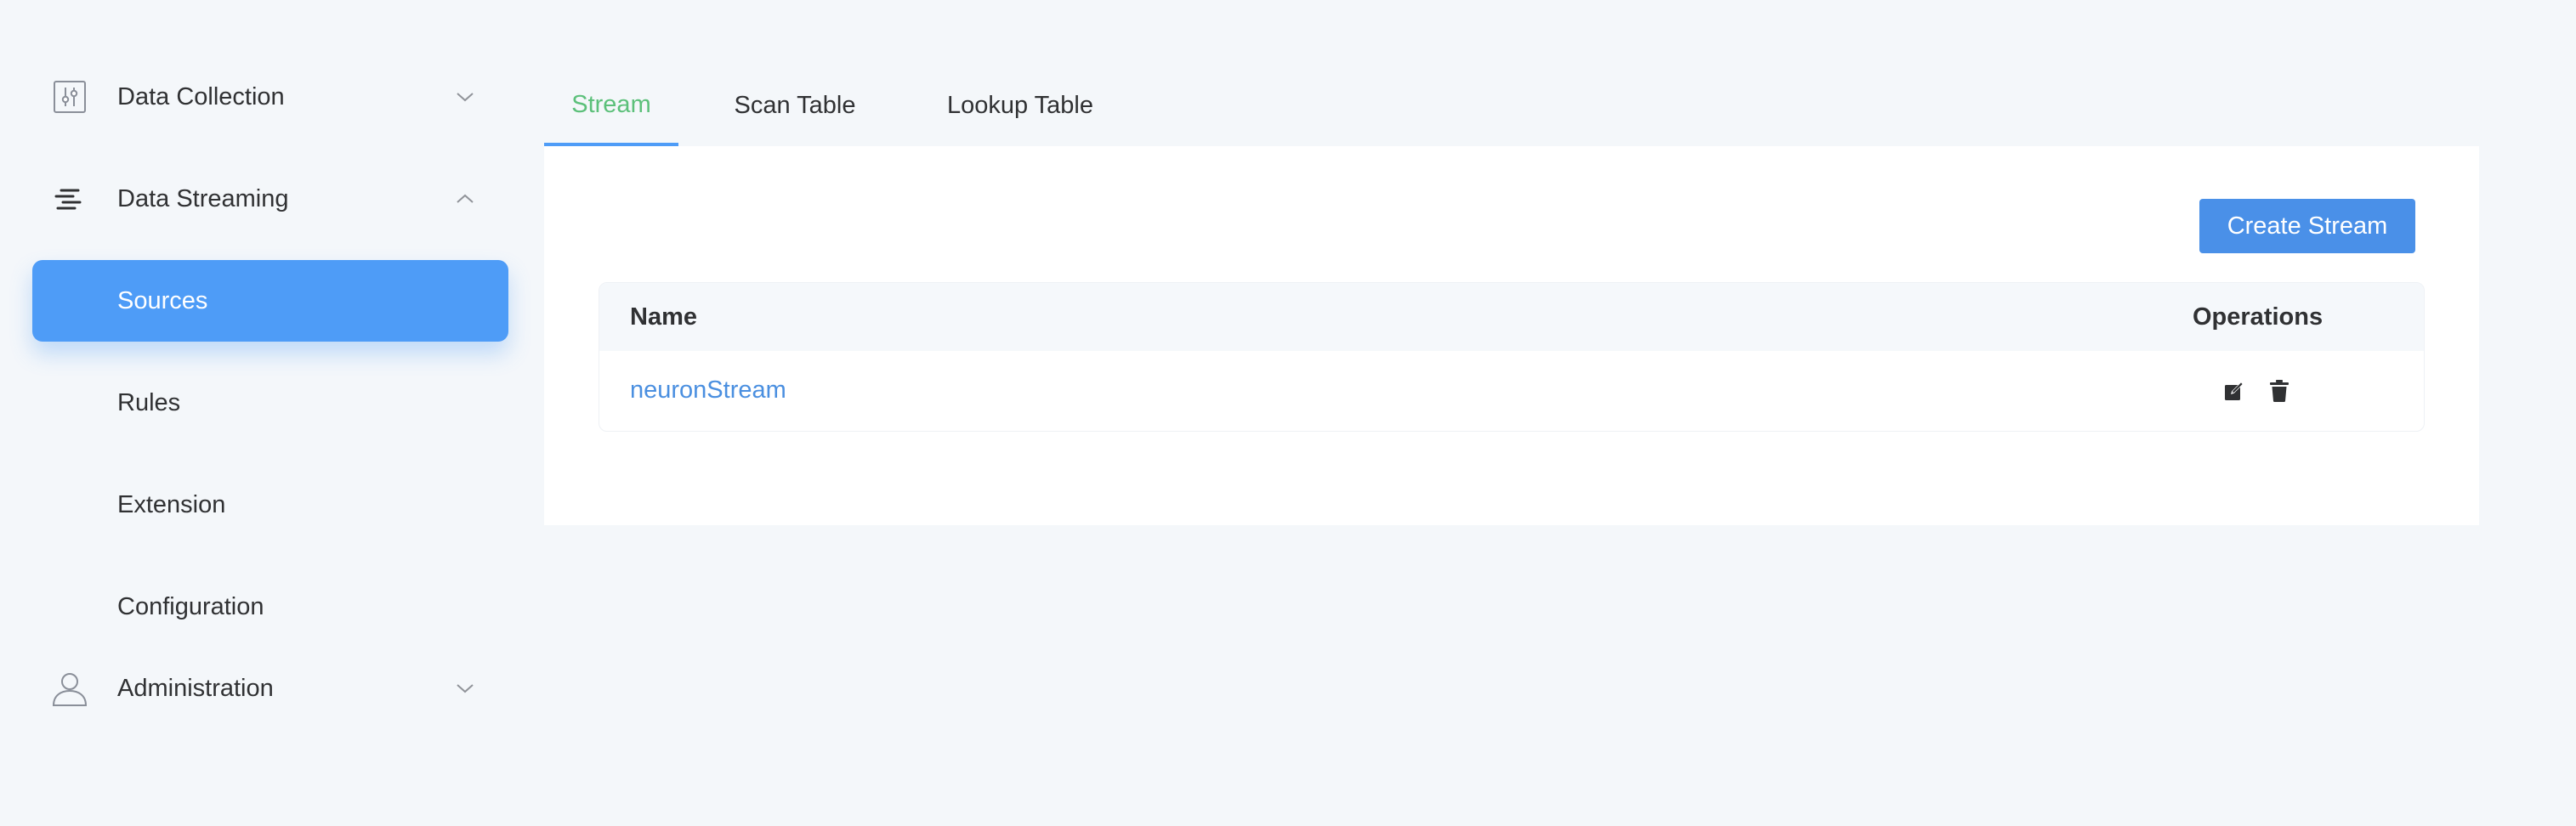 This screenshot has height=826, width=2576. What do you see at coordinates (708, 390) in the screenshot?
I see `stream-name-link: neuronStream` at bounding box center [708, 390].